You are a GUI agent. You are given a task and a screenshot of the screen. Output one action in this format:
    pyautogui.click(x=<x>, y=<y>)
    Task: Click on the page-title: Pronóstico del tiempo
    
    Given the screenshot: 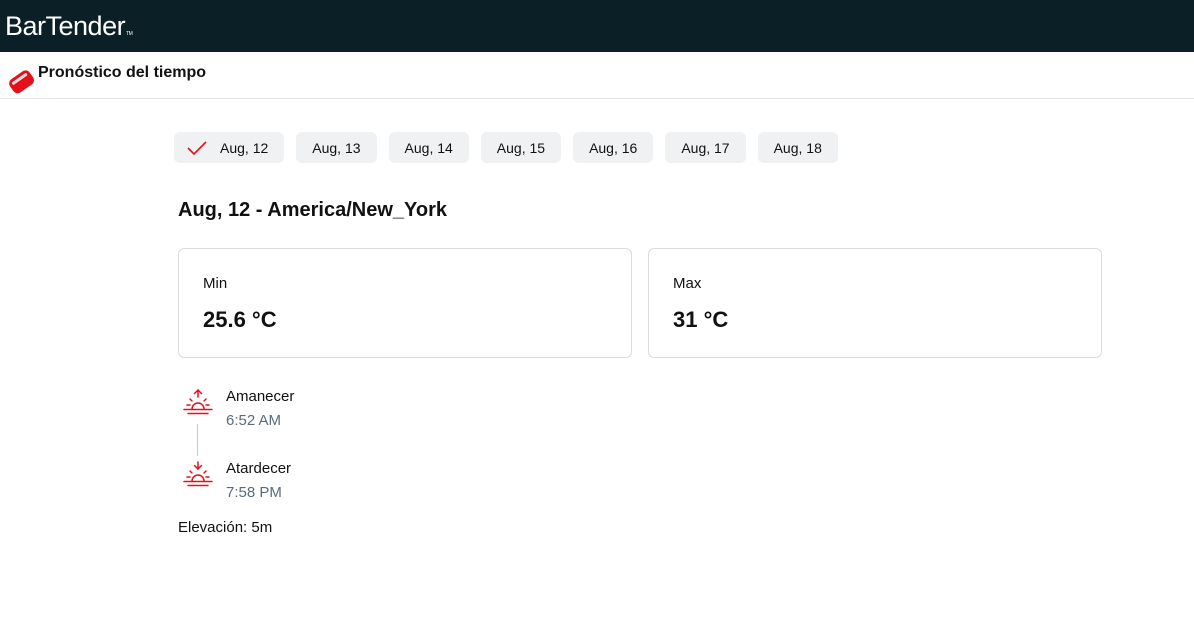 What is the action you would take?
    pyautogui.click(x=122, y=72)
    